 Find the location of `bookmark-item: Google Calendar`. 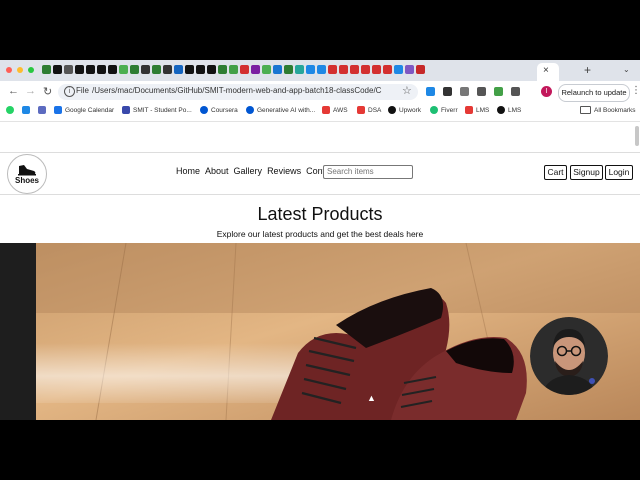

bookmark-item: Google Calendar is located at coordinates (84, 110).